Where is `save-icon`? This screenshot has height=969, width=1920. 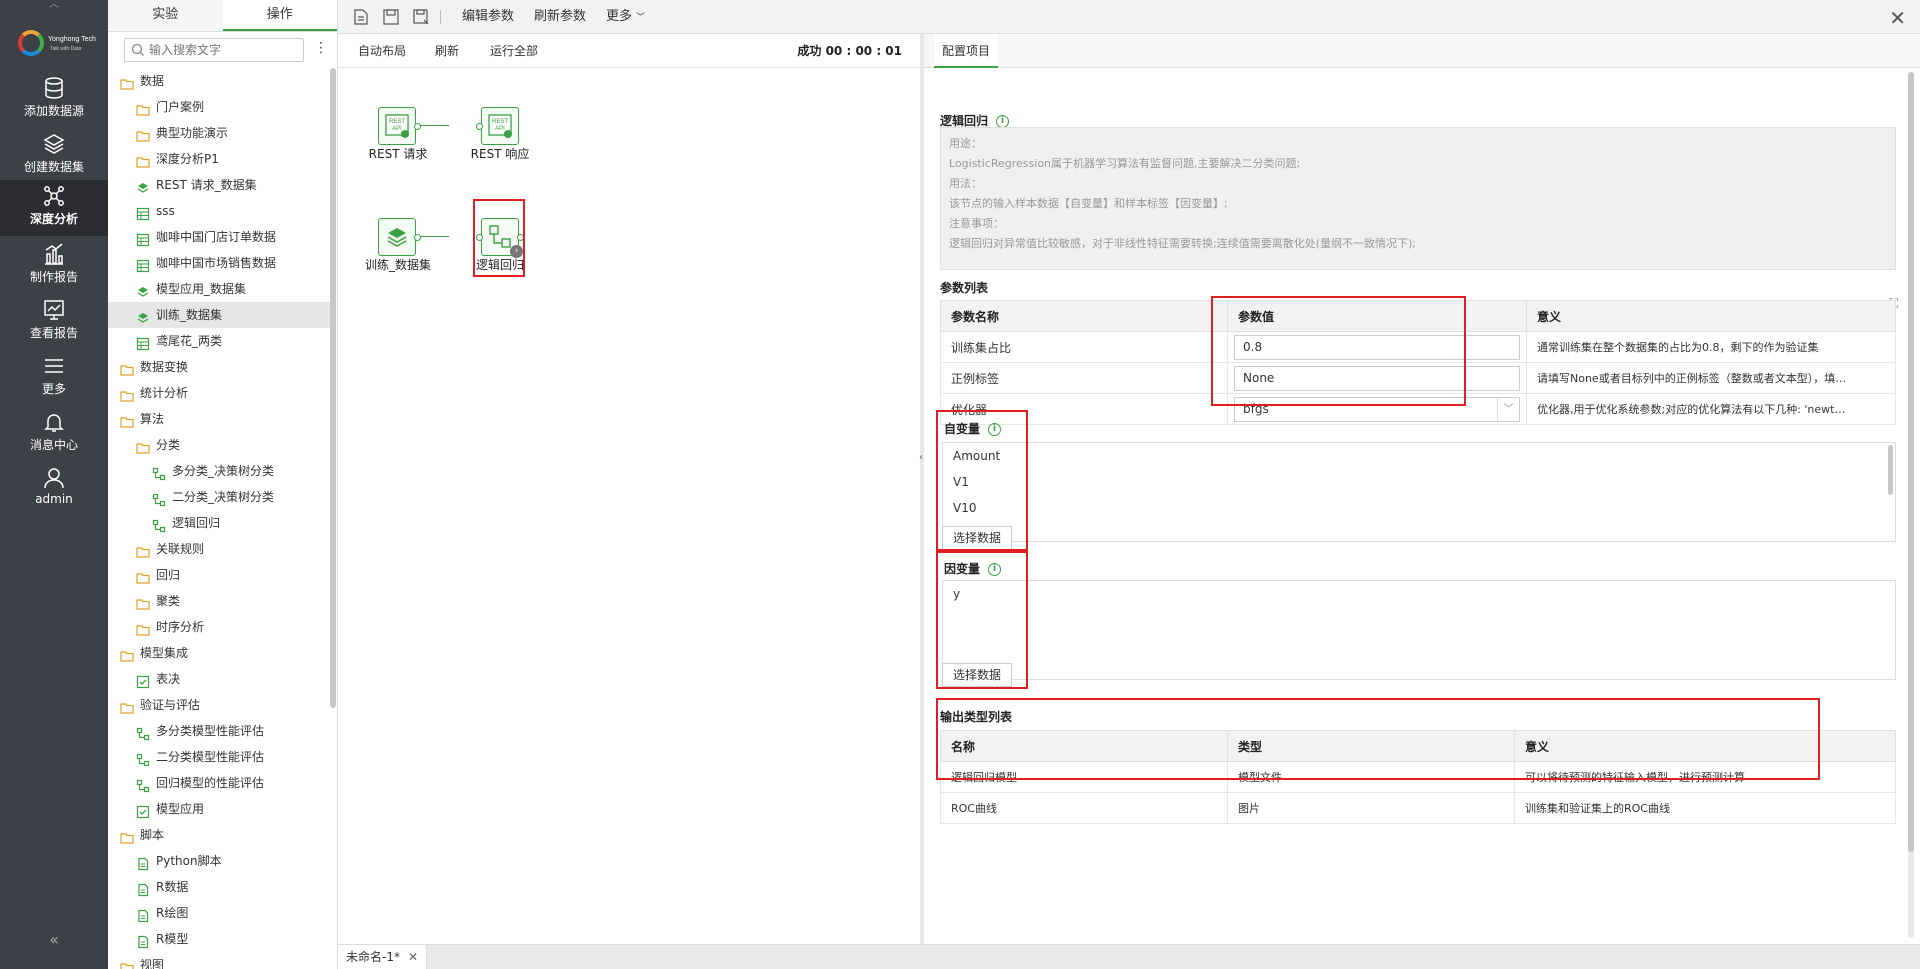
save-icon is located at coordinates (391, 17).